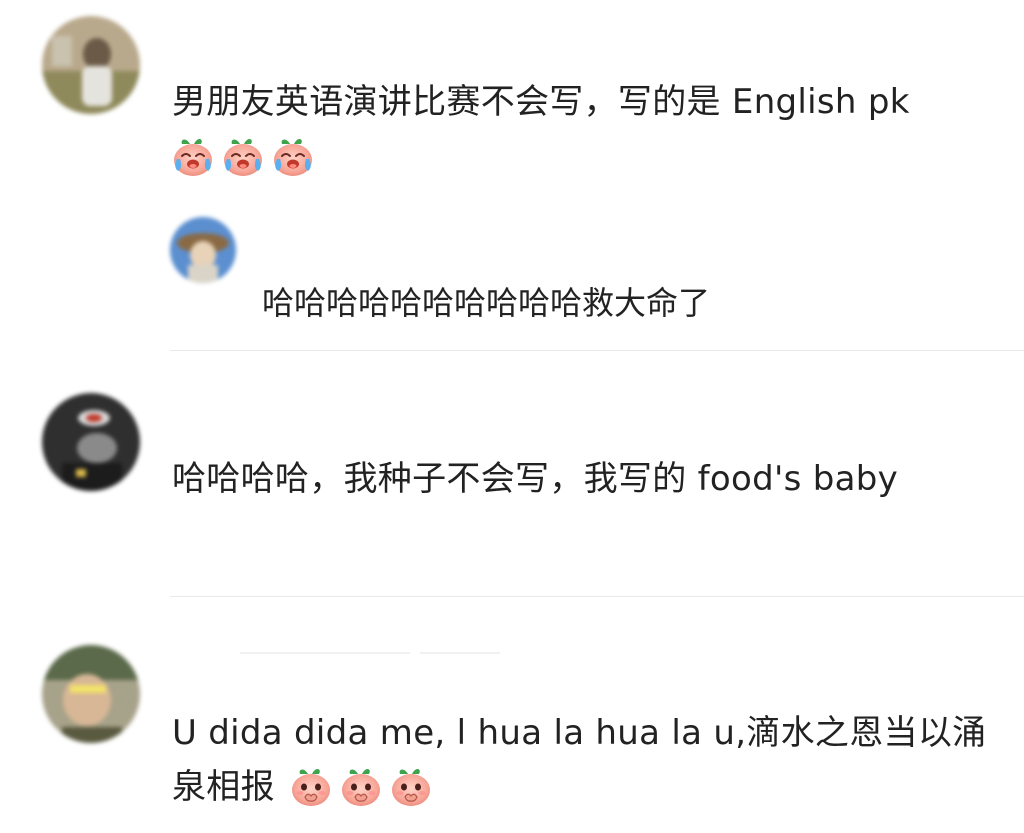  What do you see at coordinates (223, 787) in the screenshot?
I see `comment-text-line-2: 泉相报` at bounding box center [223, 787].